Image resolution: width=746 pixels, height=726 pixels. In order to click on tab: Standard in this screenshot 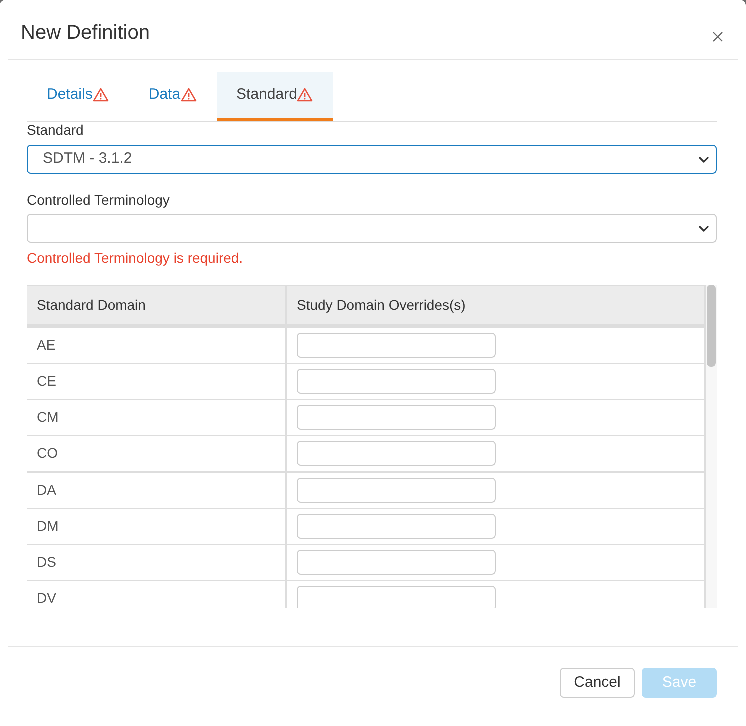, I will do `click(275, 96)`.